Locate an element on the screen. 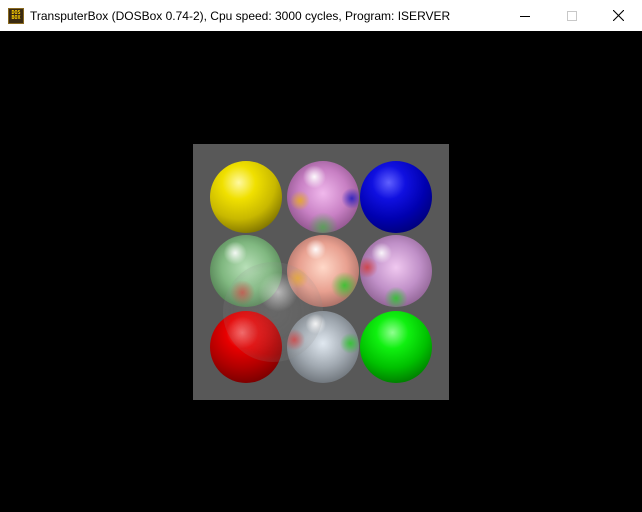  blue-sphere is located at coordinates (396, 197).